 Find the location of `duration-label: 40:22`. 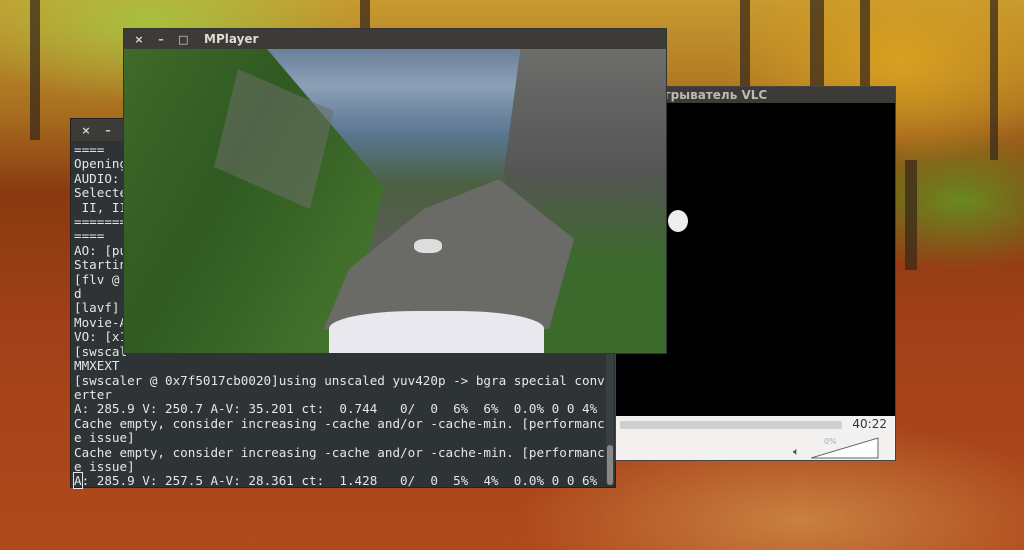

duration-label: 40:22 is located at coordinates (869, 424).